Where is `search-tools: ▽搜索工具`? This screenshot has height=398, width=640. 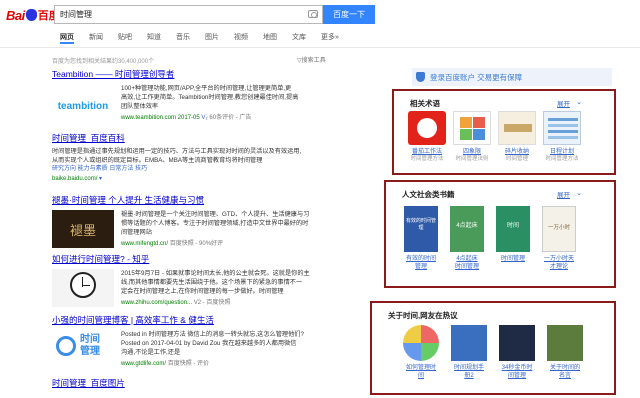
search-tools: ▽搜索工具 is located at coordinates (311, 59).